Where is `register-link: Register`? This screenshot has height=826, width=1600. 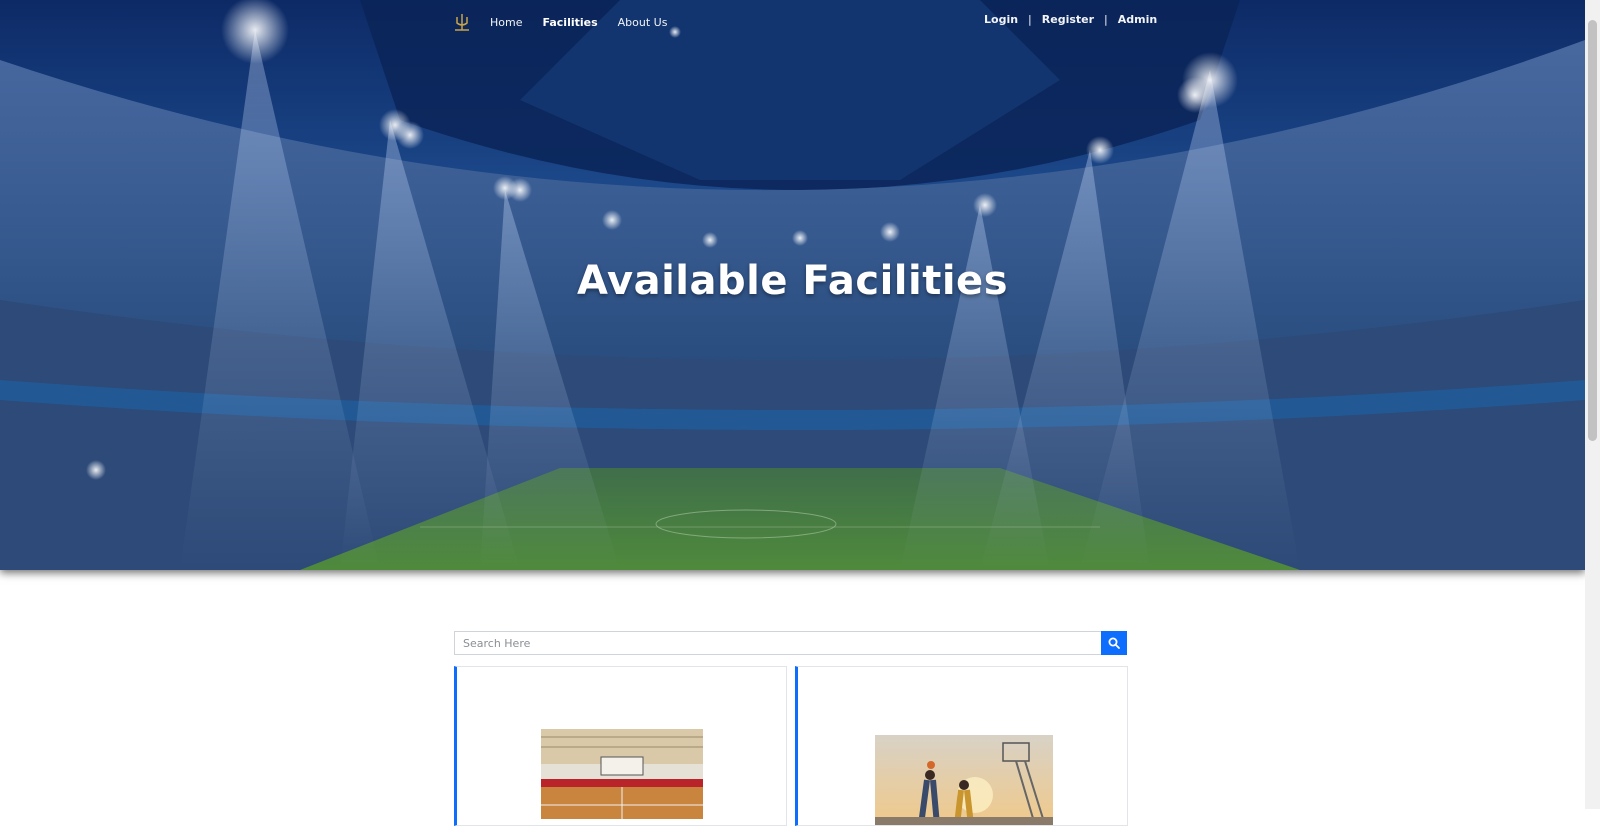
register-link: Register is located at coordinates (1068, 19).